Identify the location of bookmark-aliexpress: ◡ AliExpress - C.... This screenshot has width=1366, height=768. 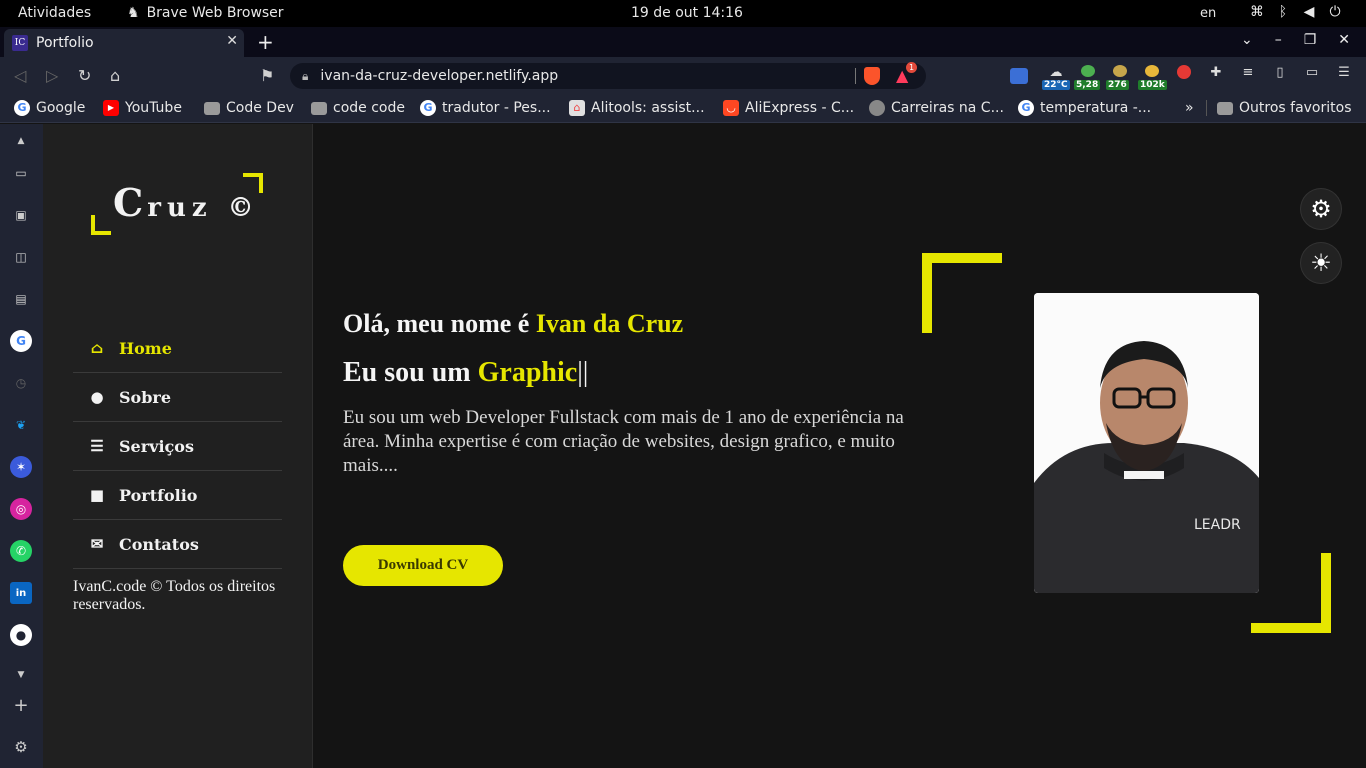
(788, 108).